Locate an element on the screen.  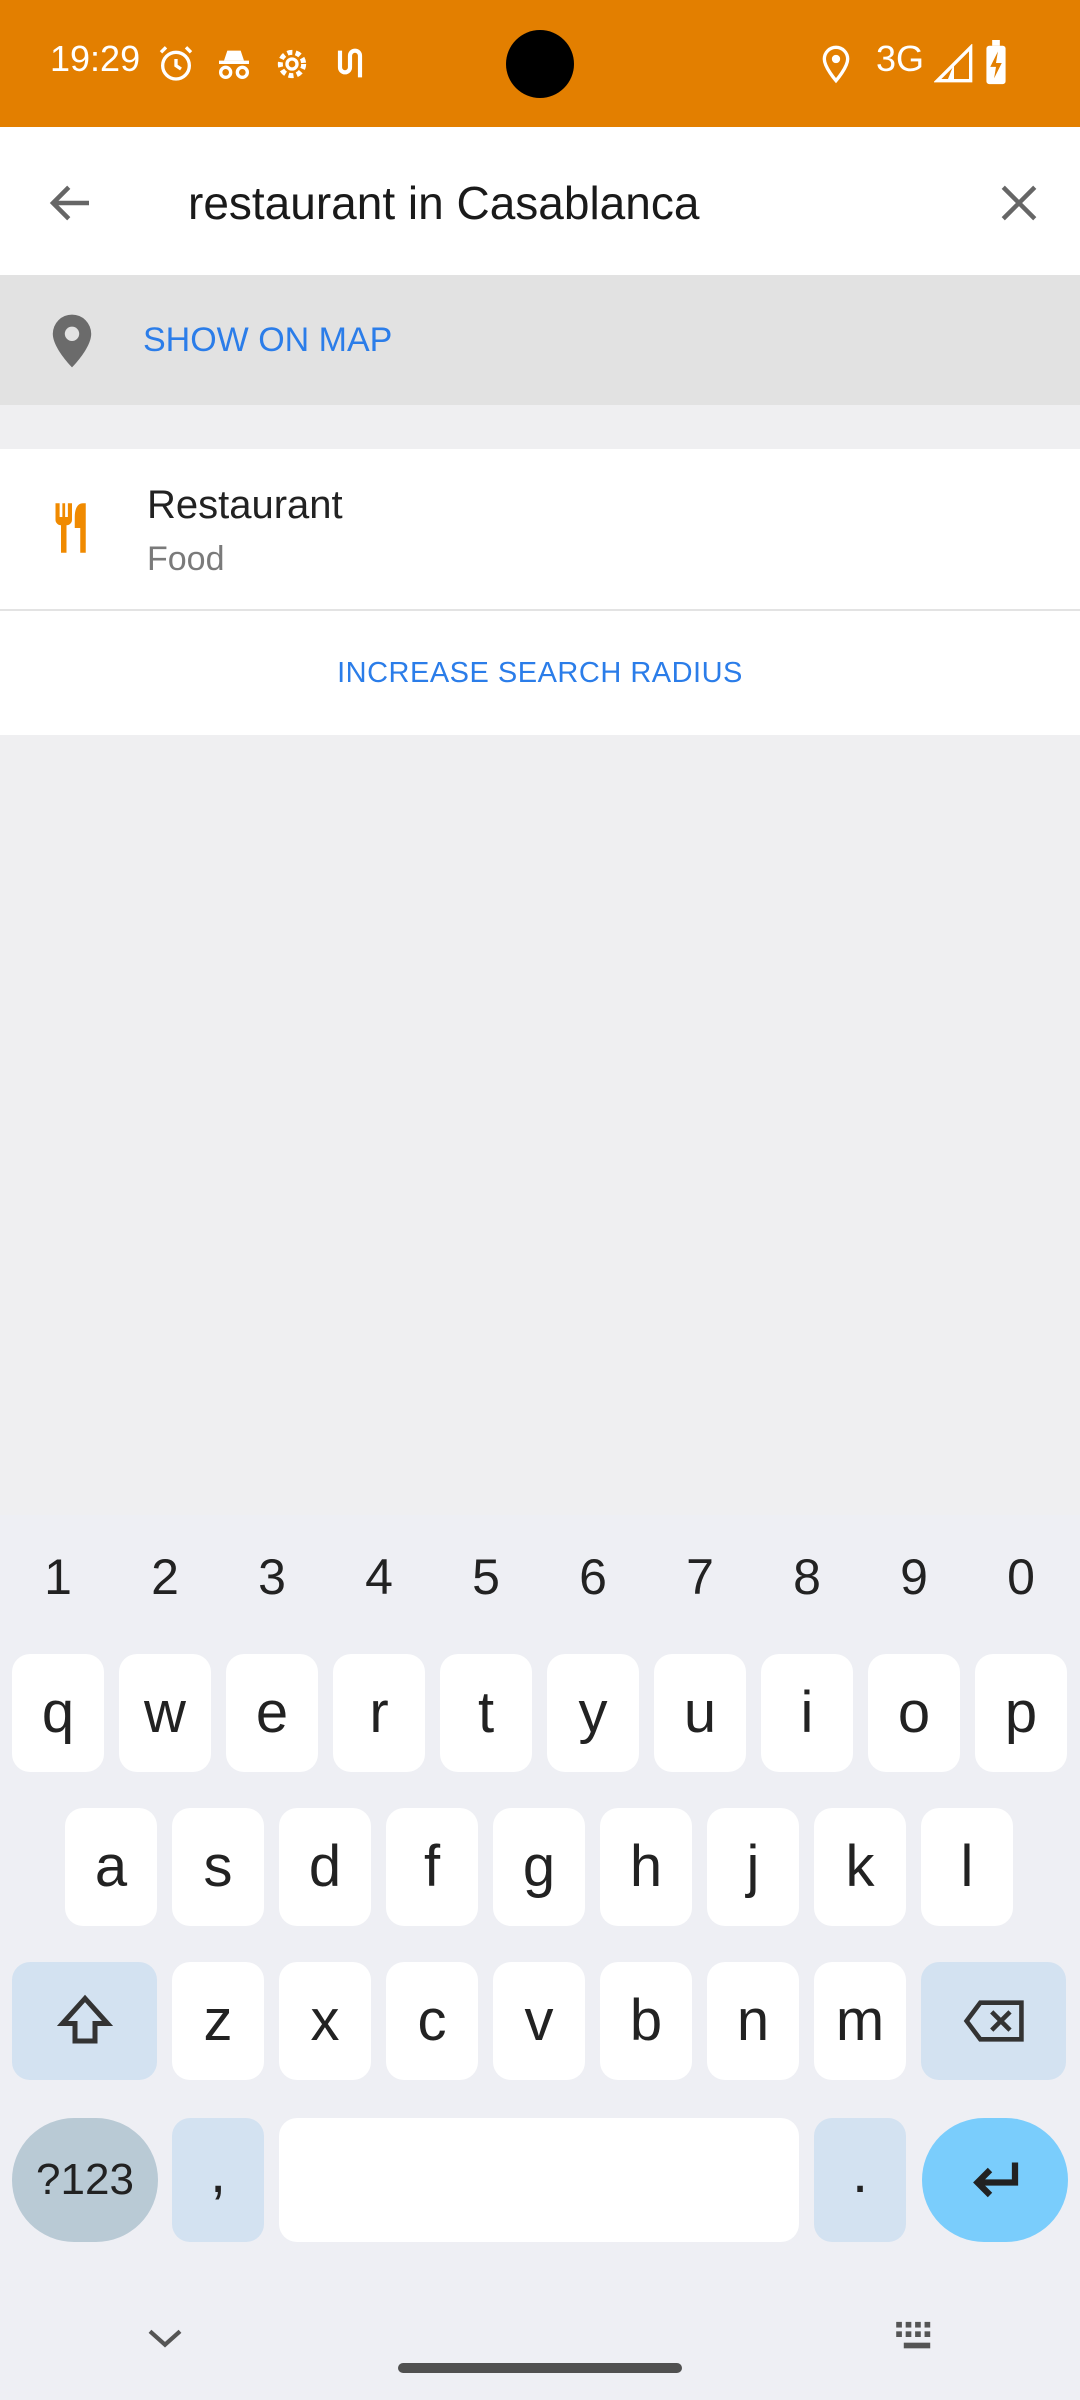
key-s: s is located at coordinates (218, 1867).